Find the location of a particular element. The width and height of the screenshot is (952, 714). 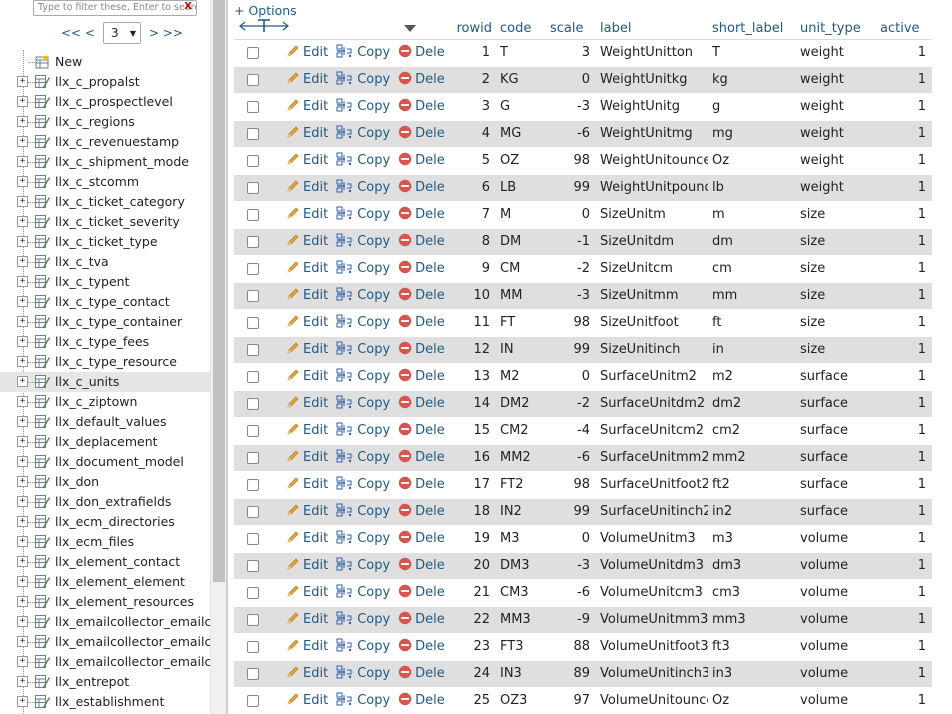

tree-item-table: + llx_document_model is located at coordinates (105, 462).